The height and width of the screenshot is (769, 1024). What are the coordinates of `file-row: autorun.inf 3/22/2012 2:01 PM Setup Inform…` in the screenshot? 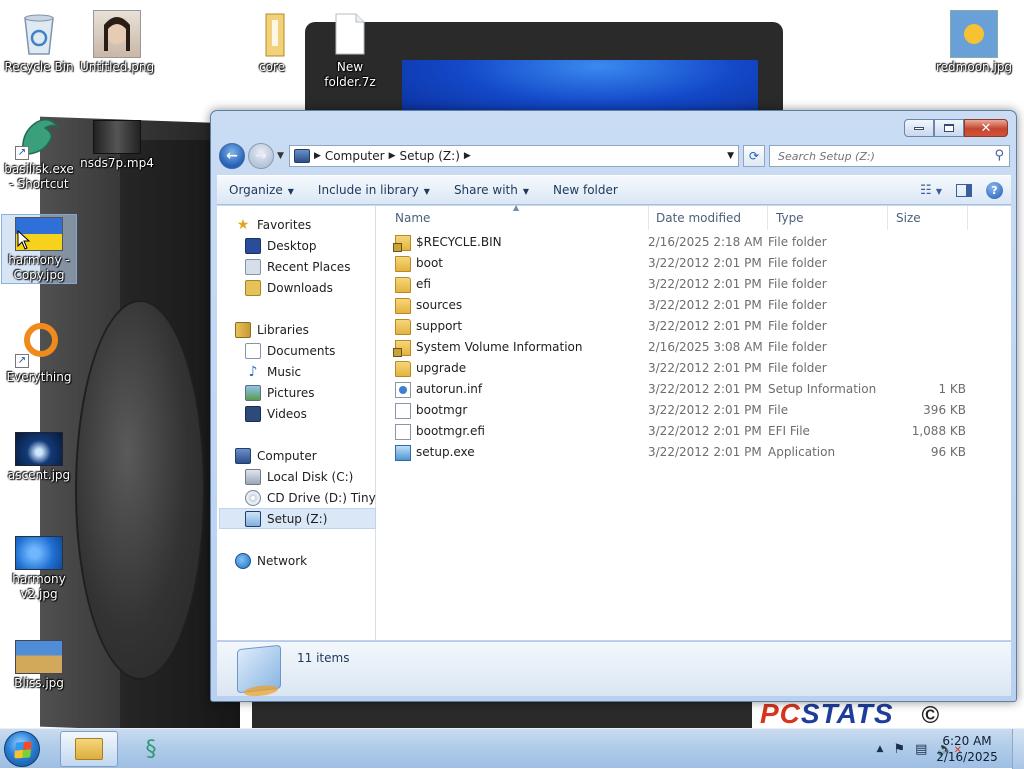 It's located at (677, 389).